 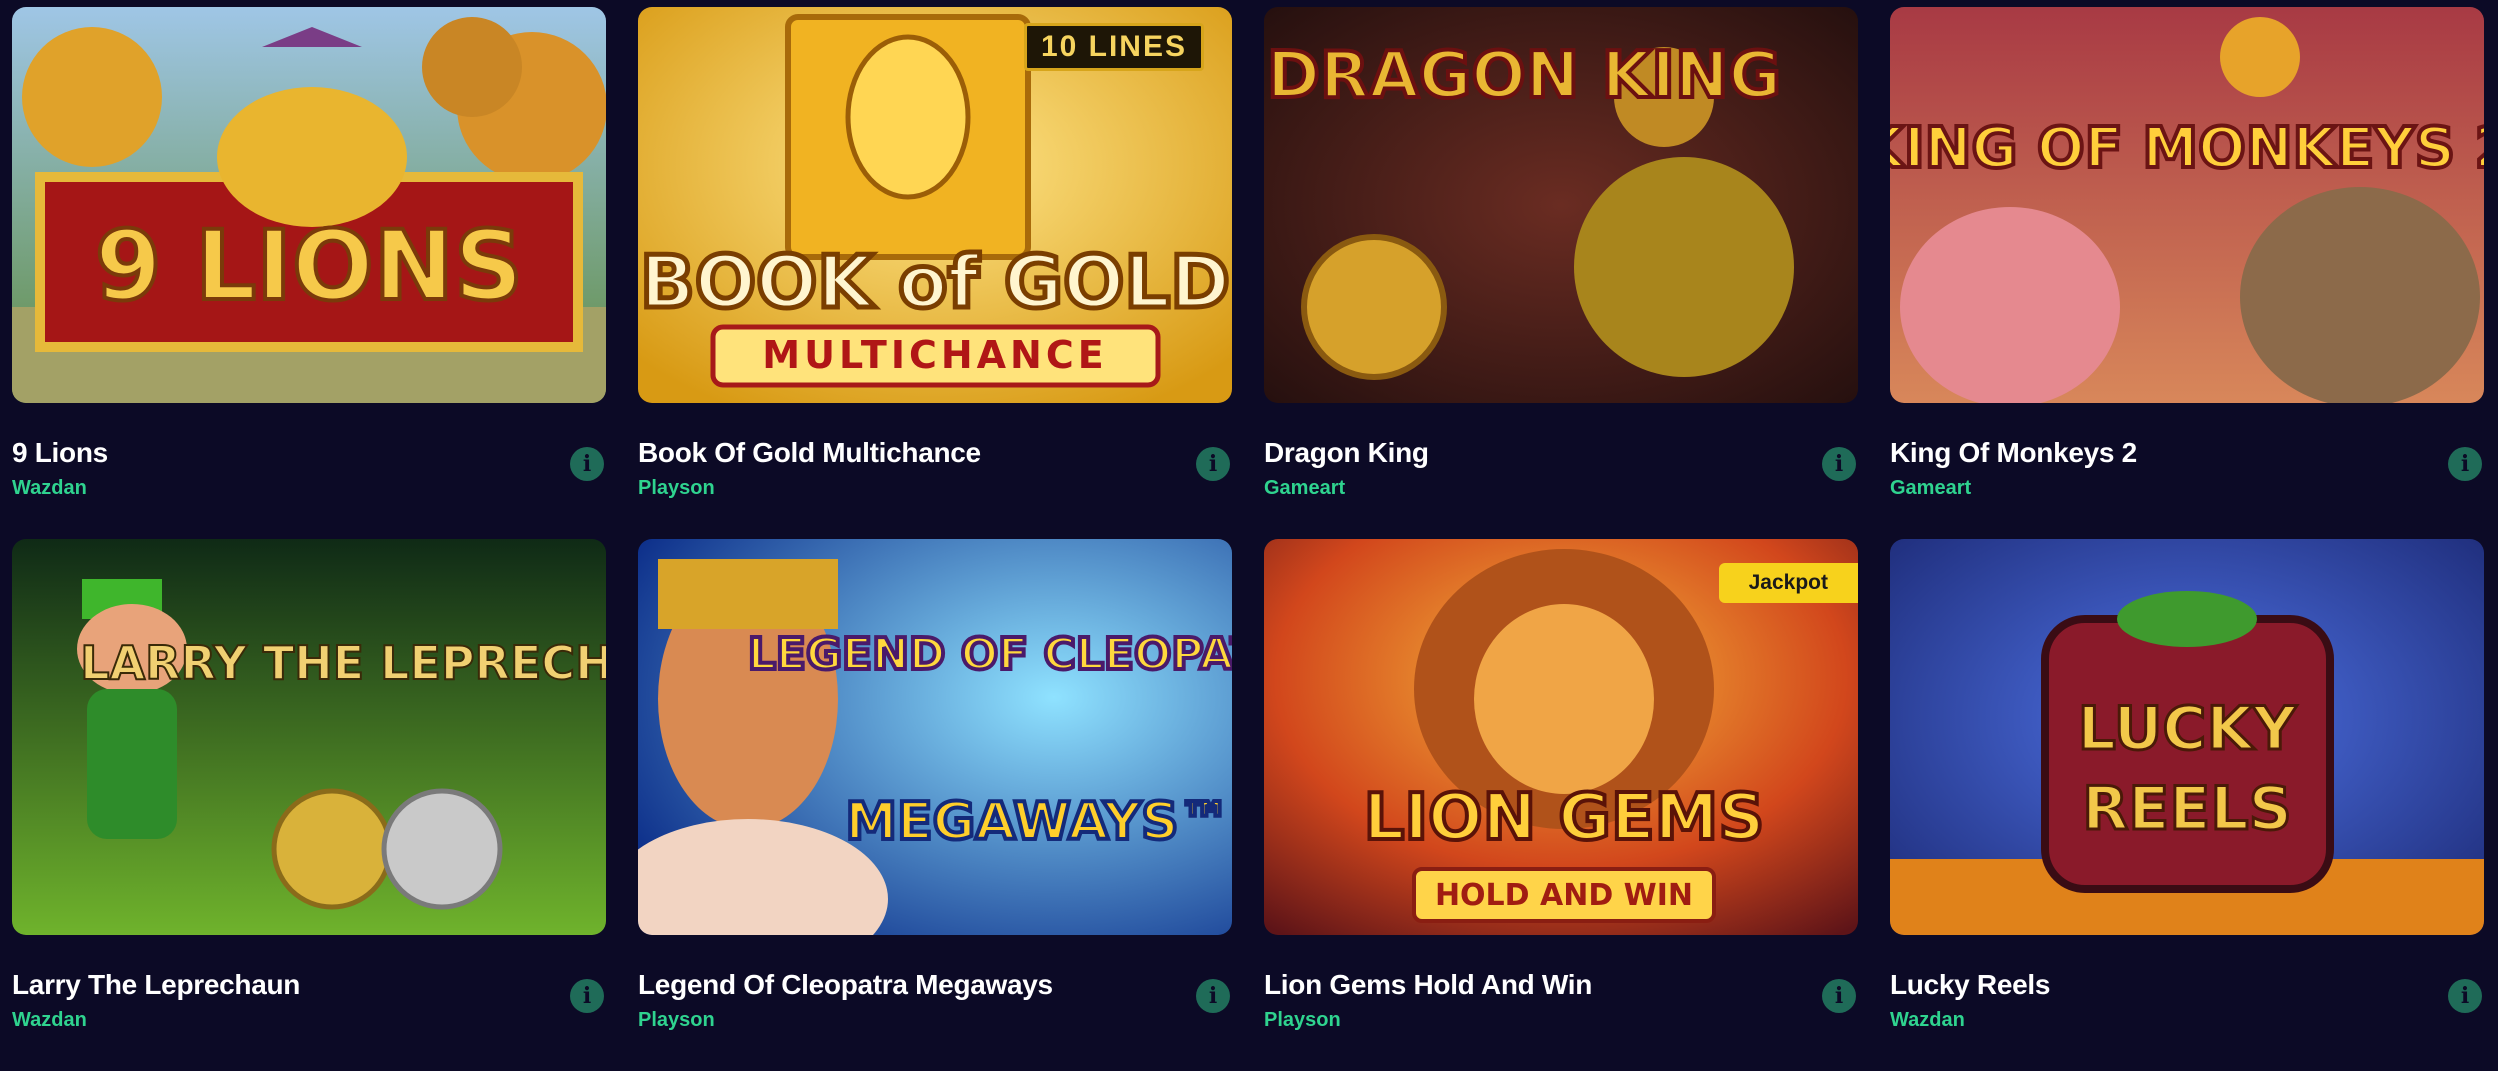 What do you see at coordinates (935, 205) in the screenshot?
I see `game-thumbnail: BOOK of GOLD MULTICHANCE 10 LINES` at bounding box center [935, 205].